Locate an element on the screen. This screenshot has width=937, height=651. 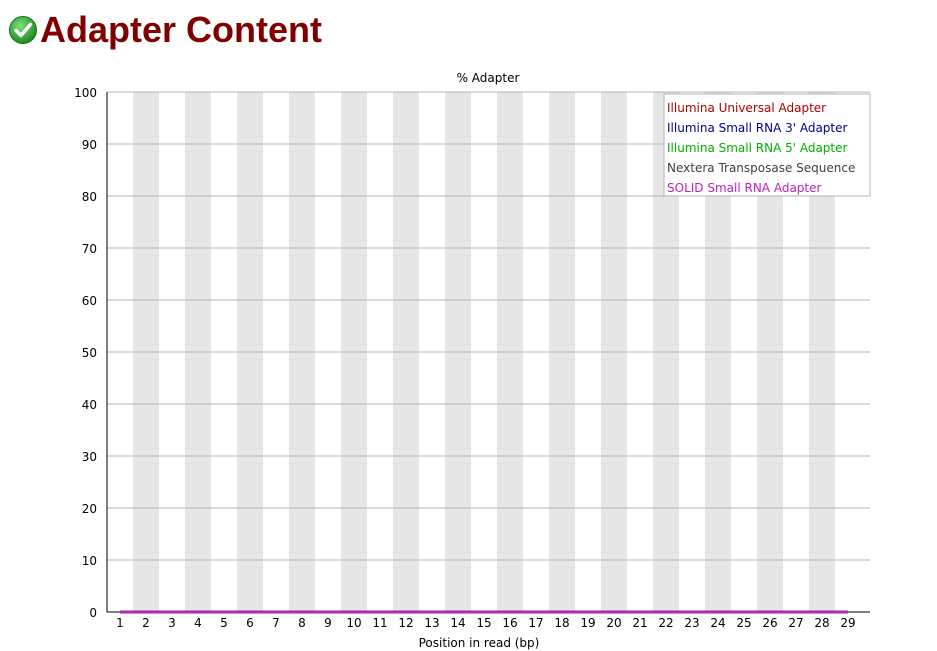
x-tick-label: 3 is located at coordinates (172, 623).